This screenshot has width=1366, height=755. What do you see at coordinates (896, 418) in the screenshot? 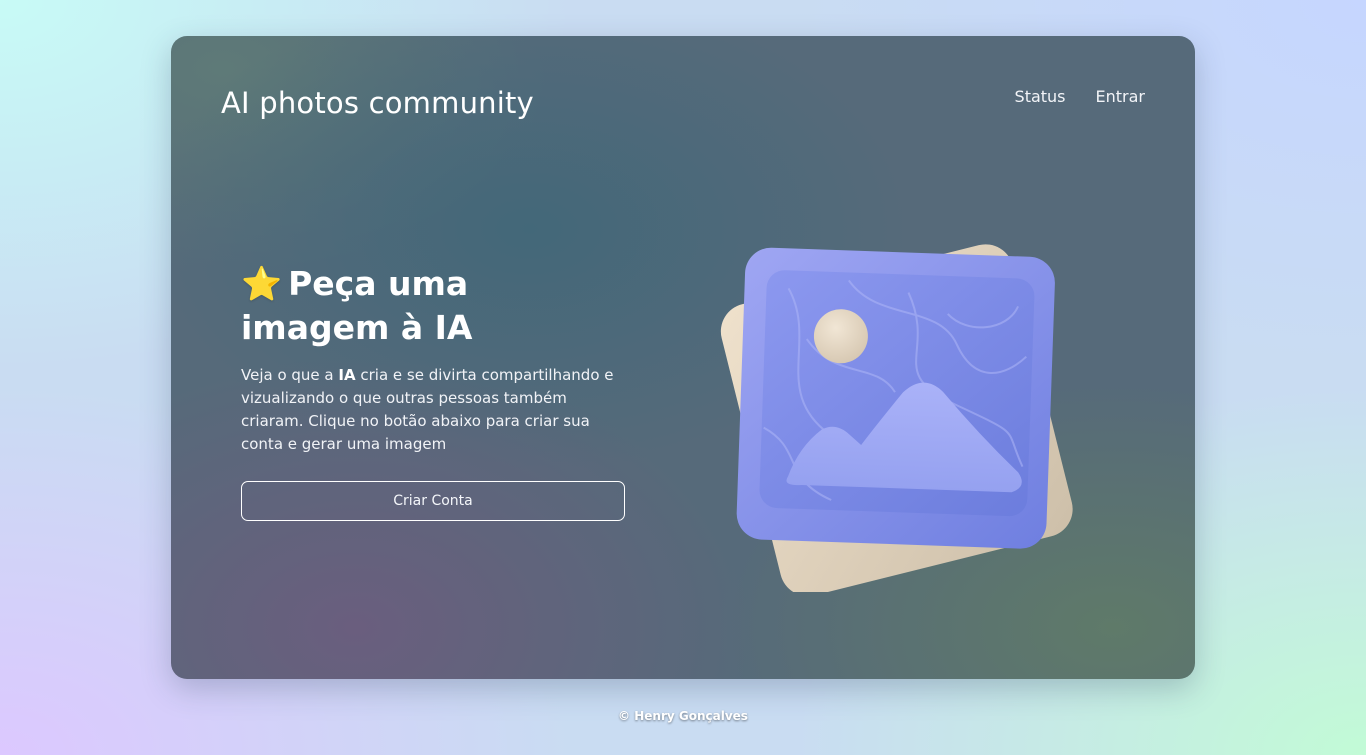
I see `image-gallery-icon` at bounding box center [896, 418].